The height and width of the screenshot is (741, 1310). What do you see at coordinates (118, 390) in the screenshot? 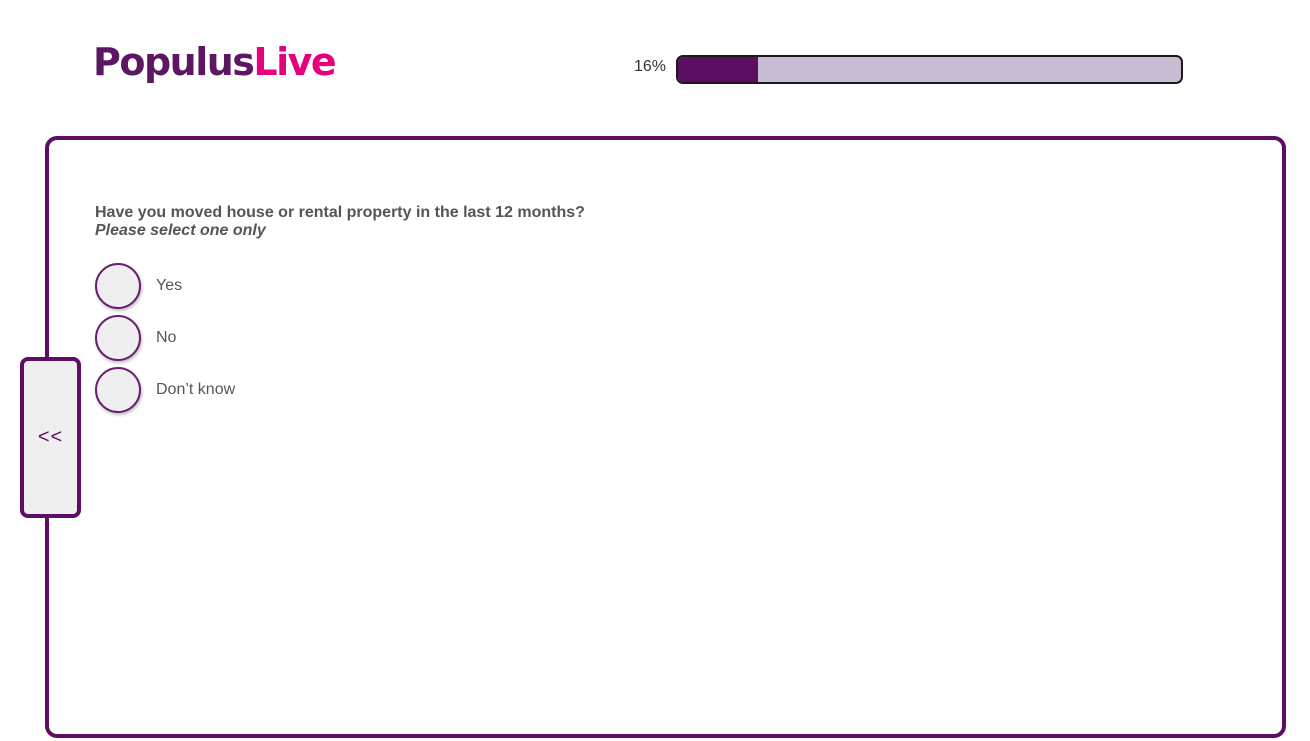
I see `radio-button-dont-know` at bounding box center [118, 390].